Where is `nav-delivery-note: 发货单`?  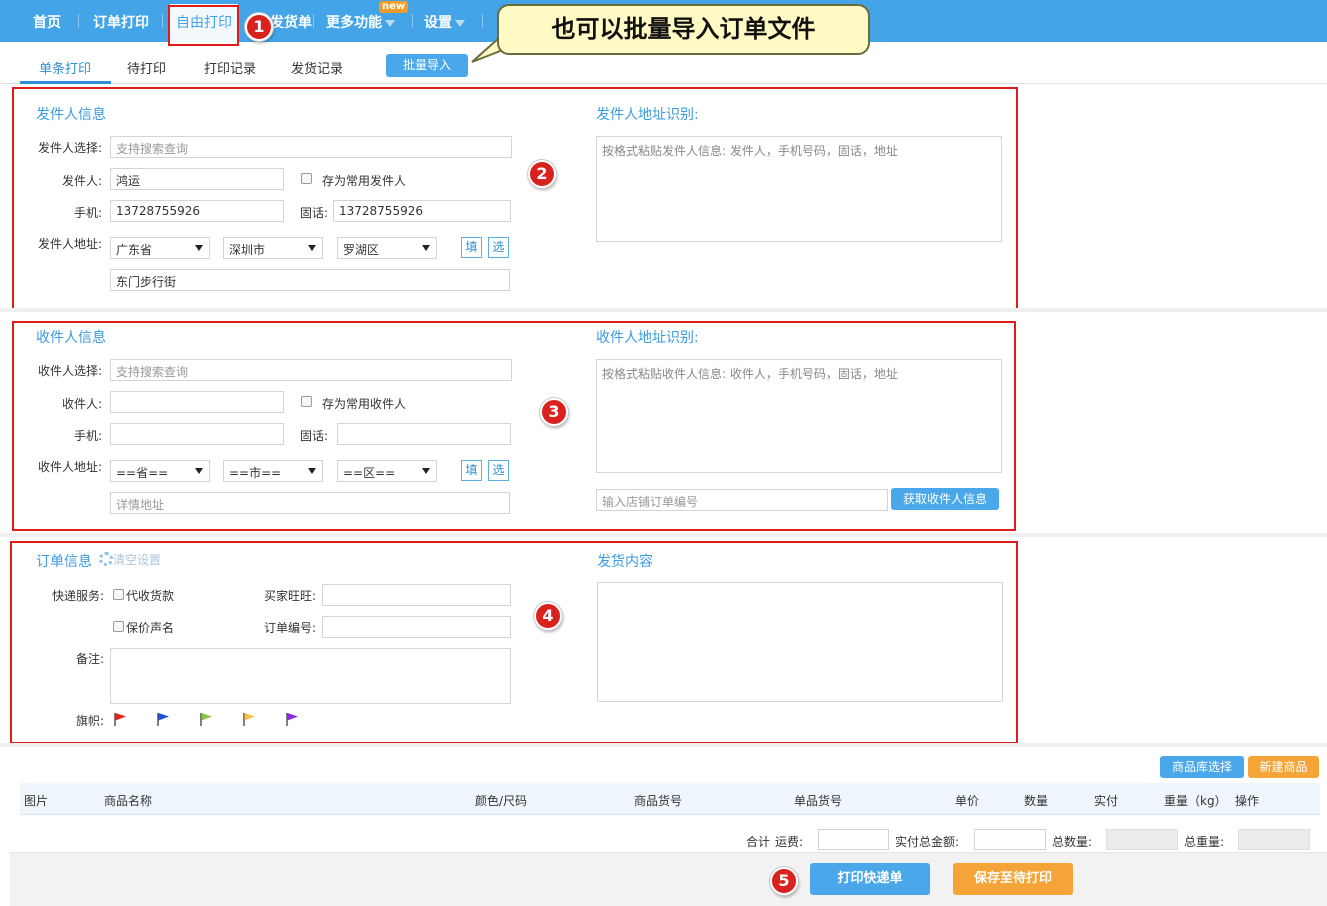 nav-delivery-note: 发货单 is located at coordinates (291, 22).